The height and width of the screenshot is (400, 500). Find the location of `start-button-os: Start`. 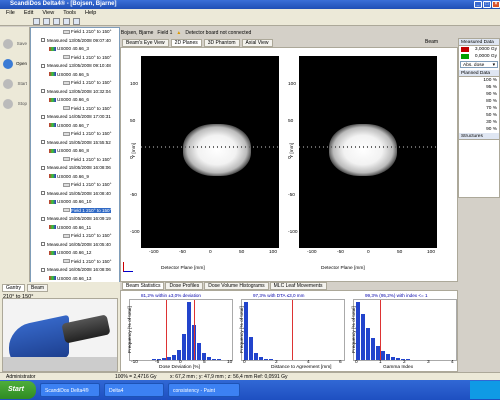

start-button-os: Start is located at coordinates (18, 390).